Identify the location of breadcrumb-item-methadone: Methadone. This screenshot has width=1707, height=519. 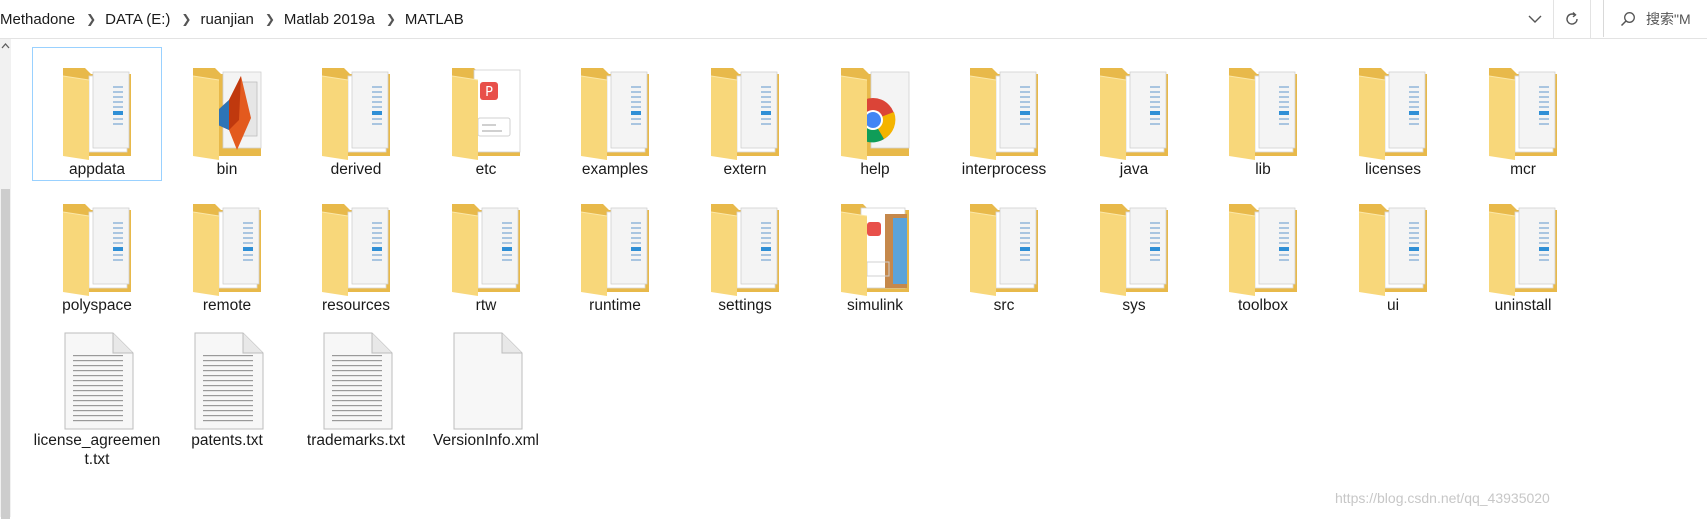
(40, 19).